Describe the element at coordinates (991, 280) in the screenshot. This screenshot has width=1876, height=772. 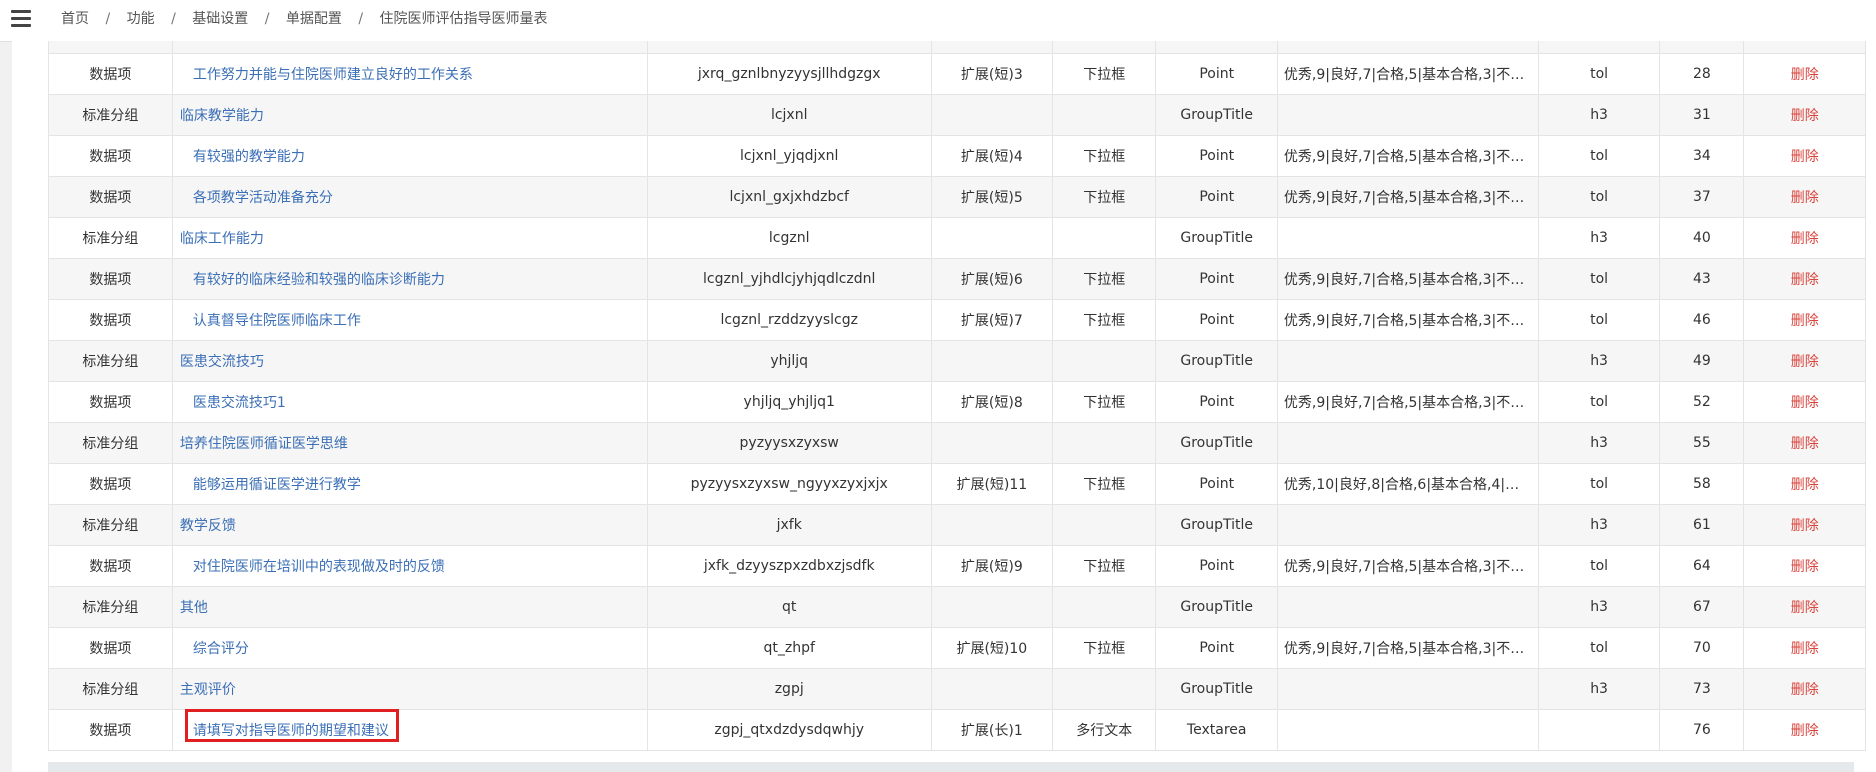
I see `item-extension: 扩展(短)6` at that location.